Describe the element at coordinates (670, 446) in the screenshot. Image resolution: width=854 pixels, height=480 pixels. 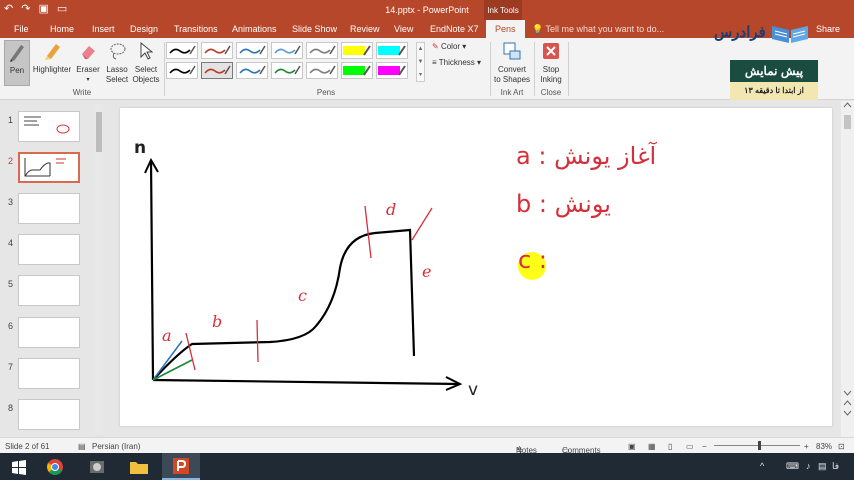
I see `reading-view-icon: ▯` at that location.